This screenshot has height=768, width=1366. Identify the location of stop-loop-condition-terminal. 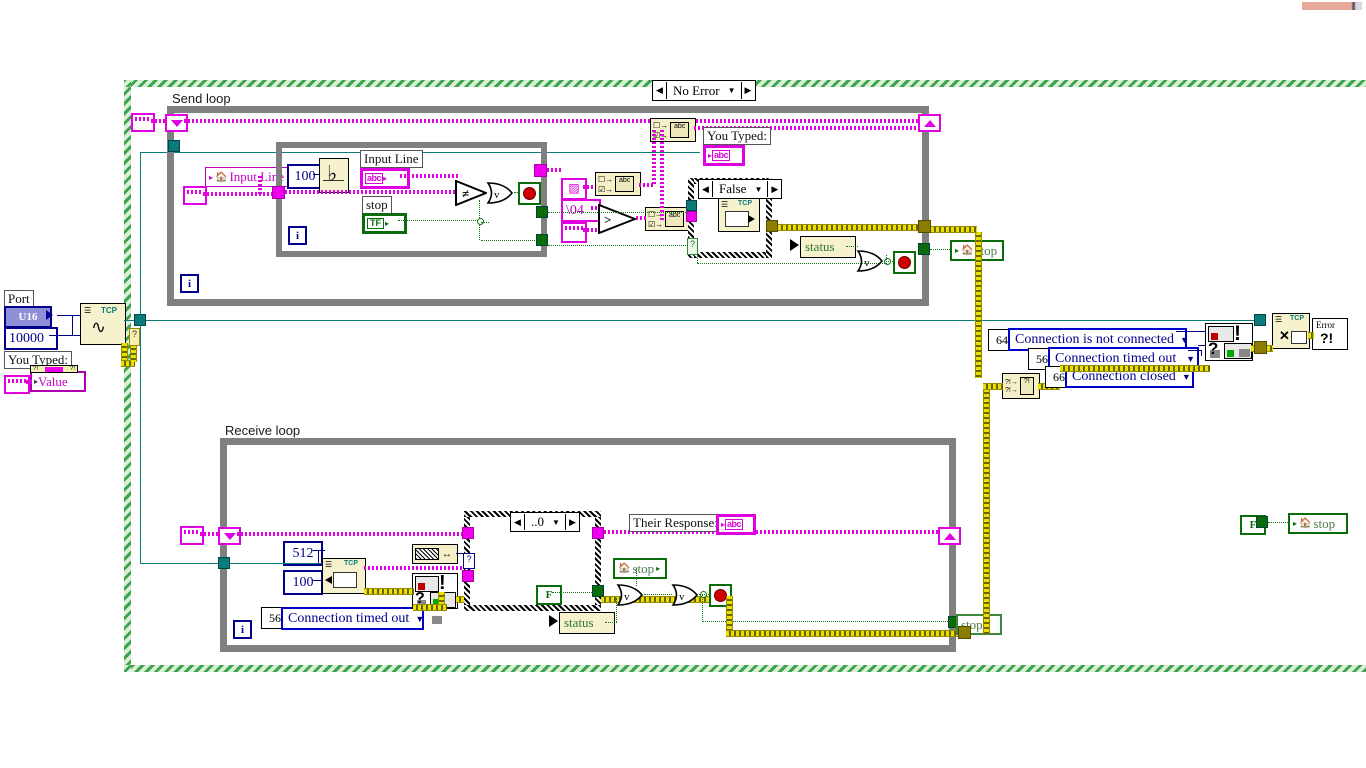
(529, 193).